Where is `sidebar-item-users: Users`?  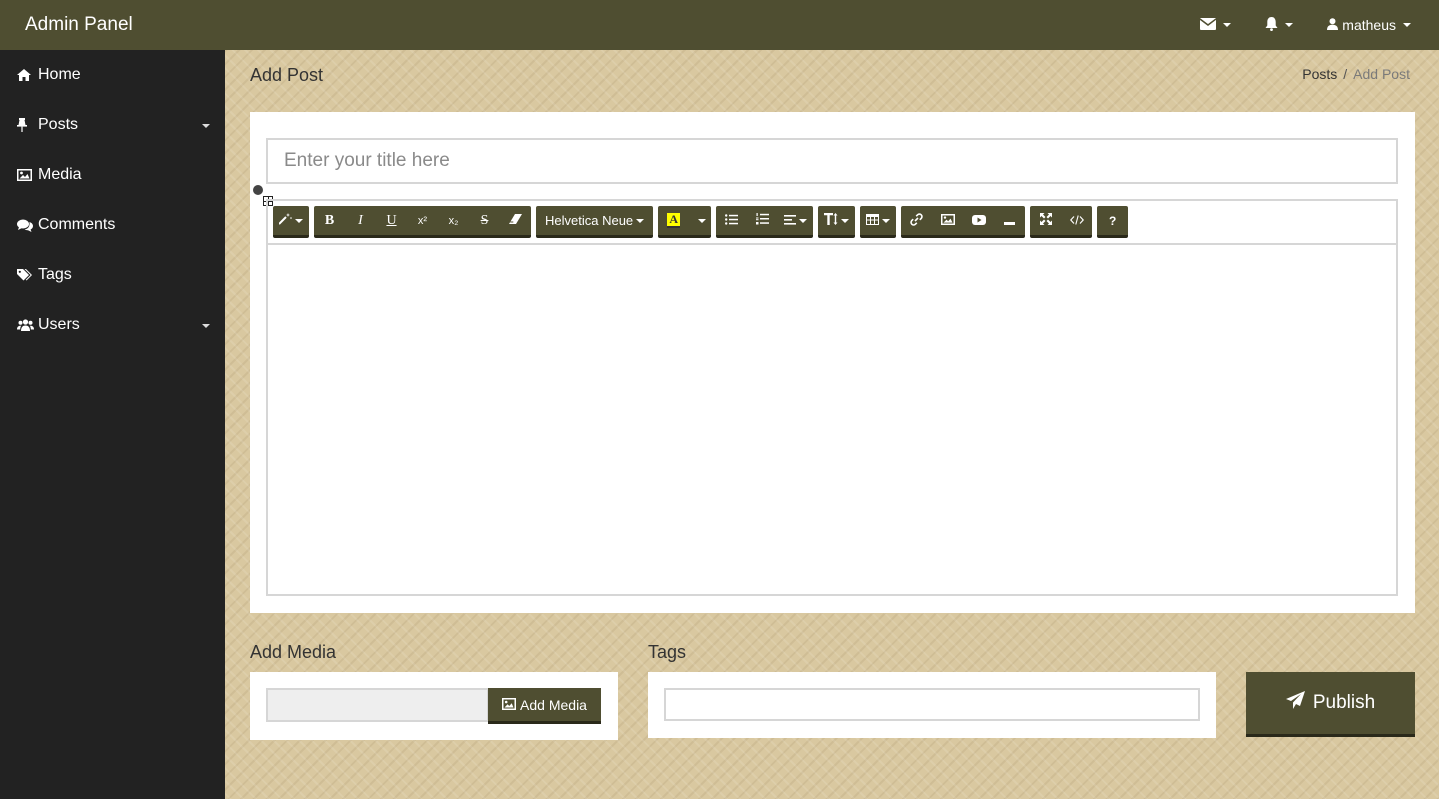
sidebar-item-users: Users is located at coordinates (112, 325).